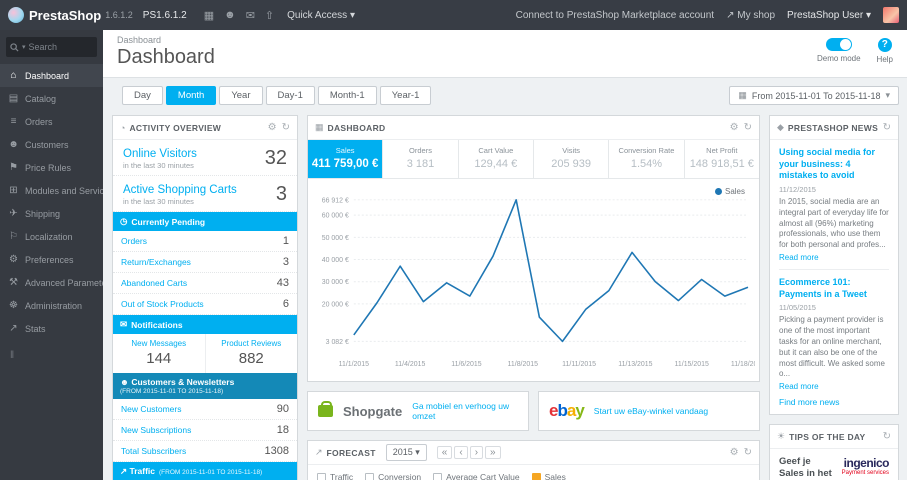 This screenshot has height=480, width=907. What do you see at coordinates (290, 95) in the screenshot?
I see `tab-day-minus-1: Day-1` at bounding box center [290, 95].